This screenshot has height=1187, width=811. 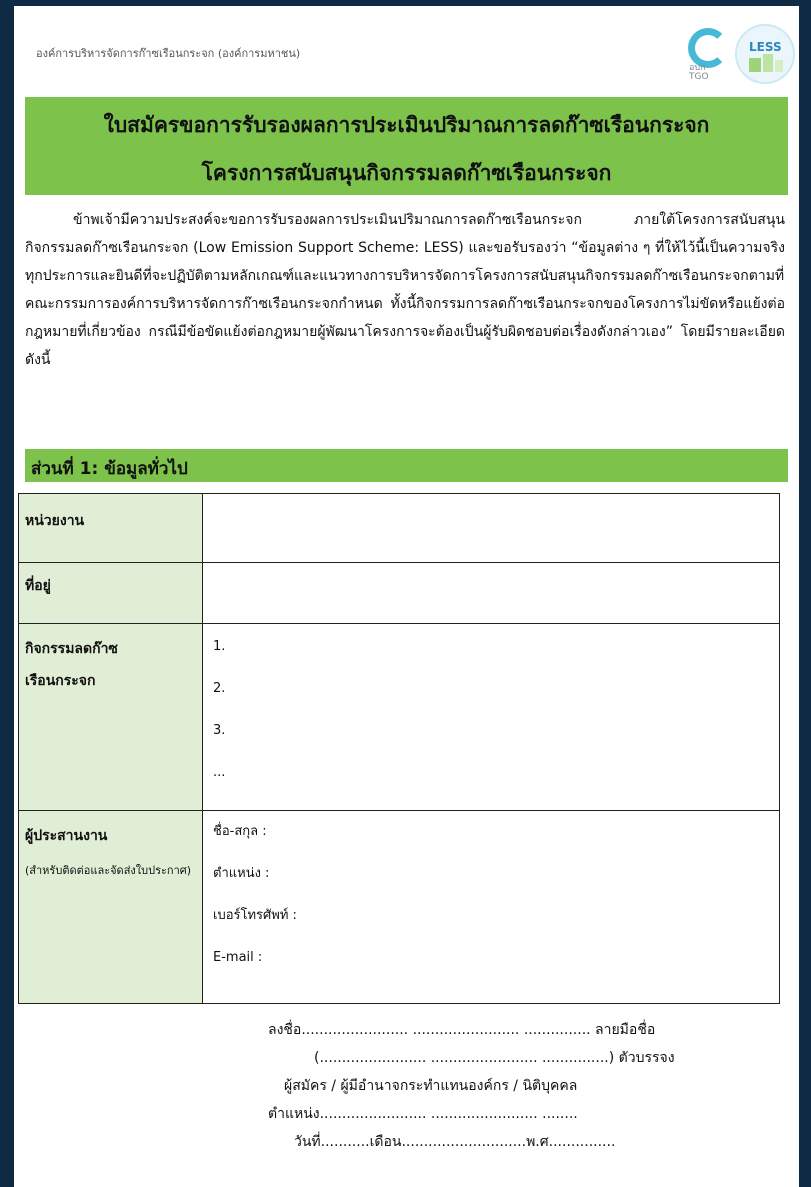 What do you see at coordinates (765, 54) in the screenshot?
I see `less-logo: LESS` at bounding box center [765, 54].